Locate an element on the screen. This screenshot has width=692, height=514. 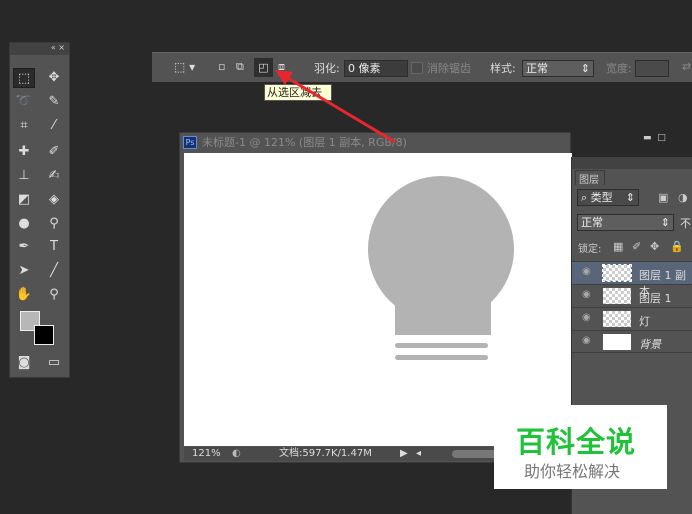
watermark-subtitle: 助你轻松解决 is located at coordinates (572, 471).